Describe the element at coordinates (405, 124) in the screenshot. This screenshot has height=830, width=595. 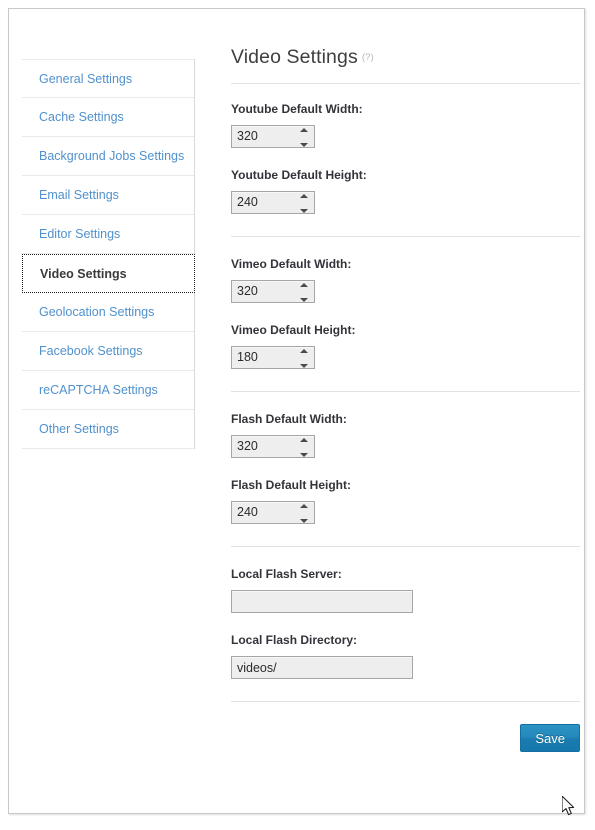
I see `field-group: Youtube Default Width: 320` at that location.